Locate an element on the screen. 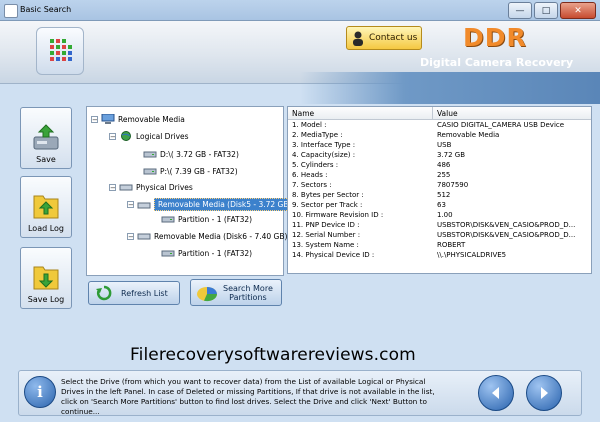 This screenshot has width=600, height=422. close-button: ✕ is located at coordinates (578, 10).